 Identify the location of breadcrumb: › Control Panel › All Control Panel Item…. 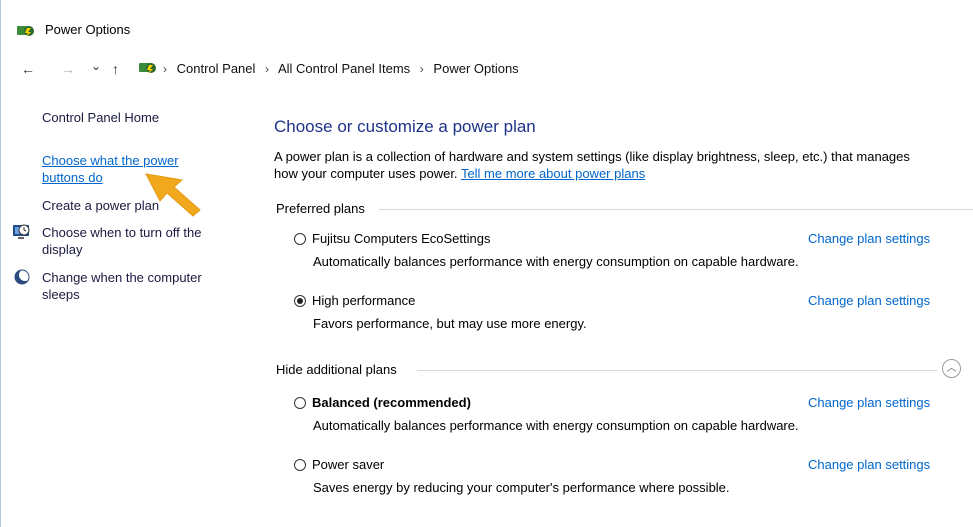
(341, 68).